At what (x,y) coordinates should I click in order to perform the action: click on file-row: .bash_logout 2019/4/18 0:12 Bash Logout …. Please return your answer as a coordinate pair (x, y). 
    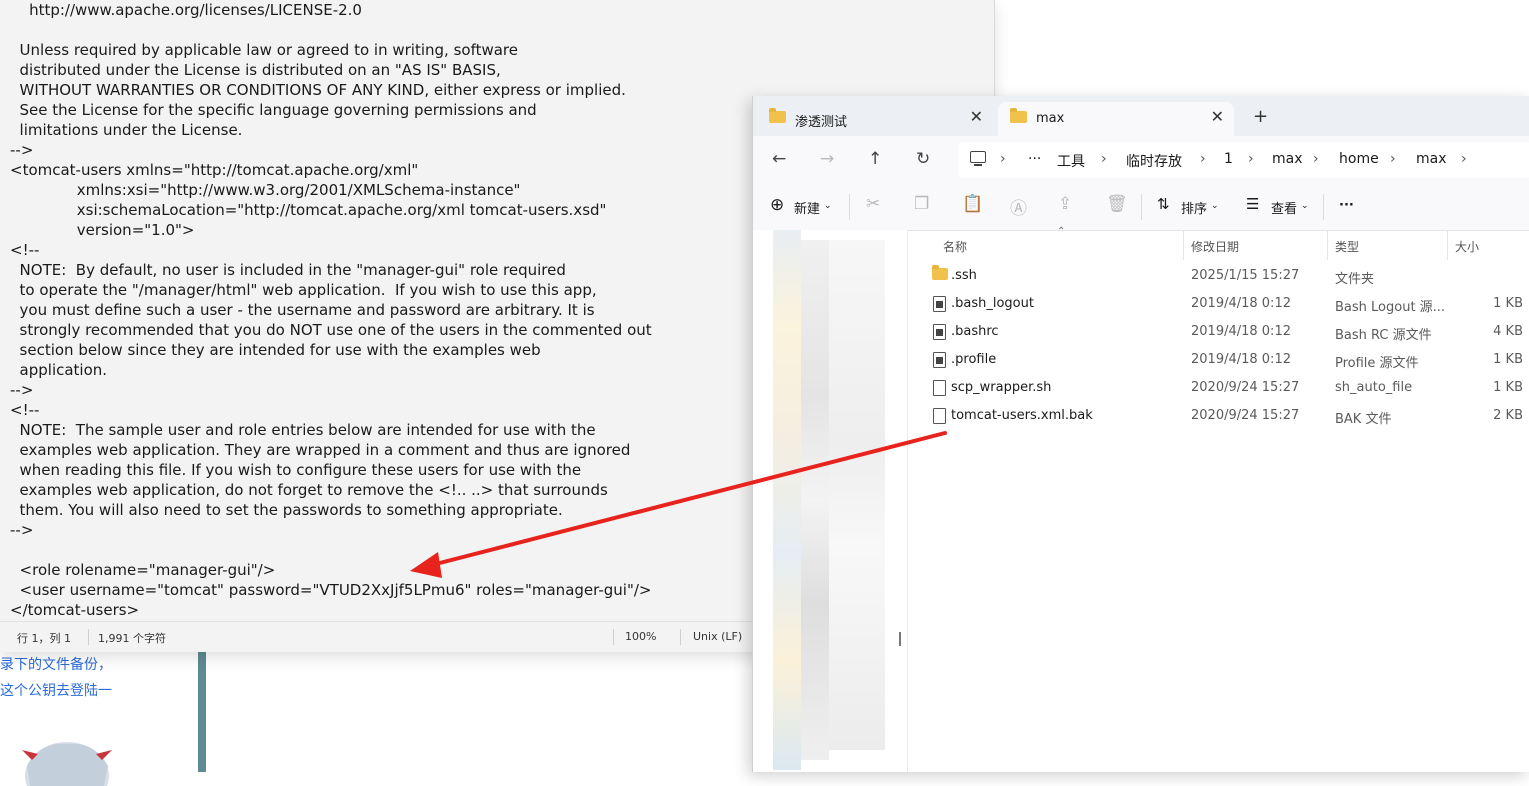
    Looking at the image, I should click on (1225, 304).